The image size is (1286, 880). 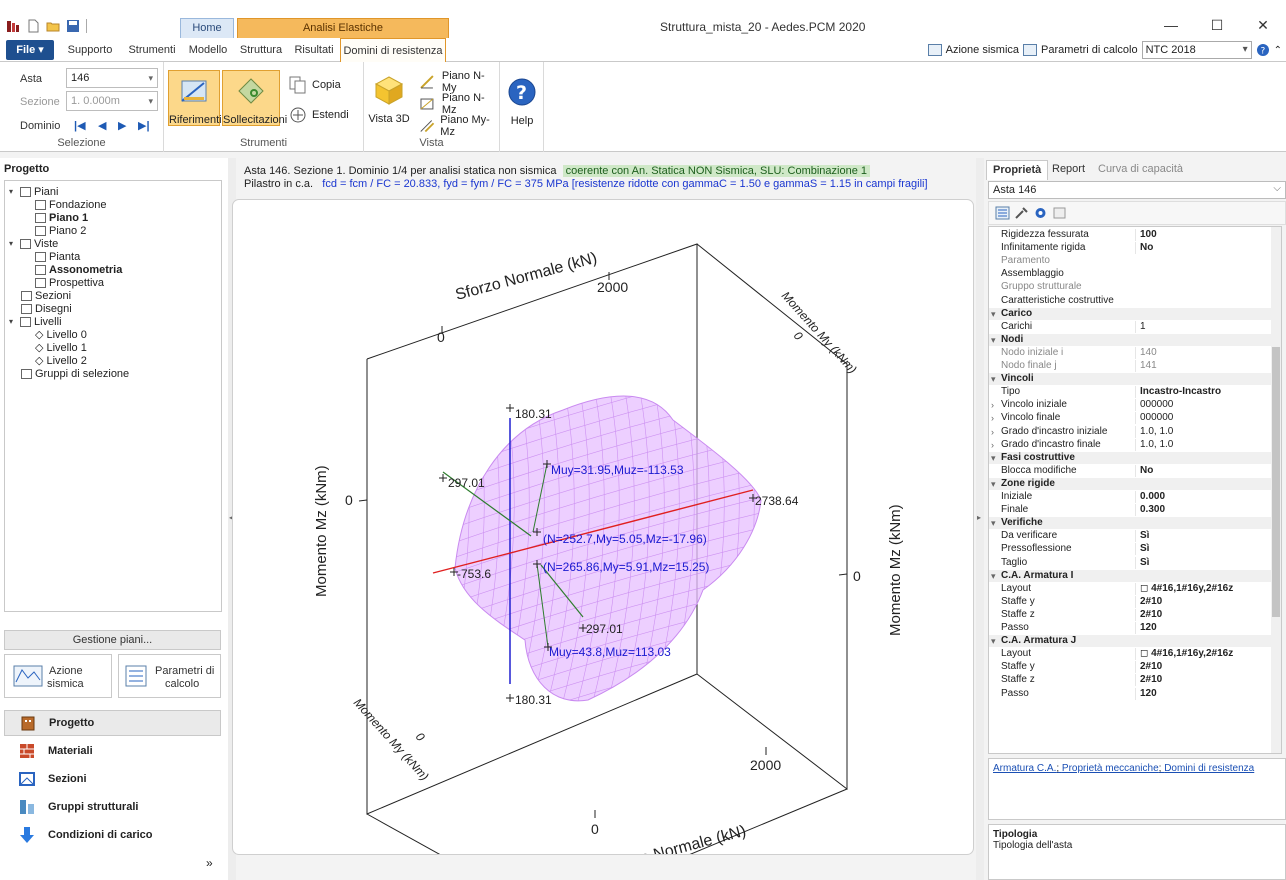 I want to click on right-splitter: ▸, so click(x=980, y=519).